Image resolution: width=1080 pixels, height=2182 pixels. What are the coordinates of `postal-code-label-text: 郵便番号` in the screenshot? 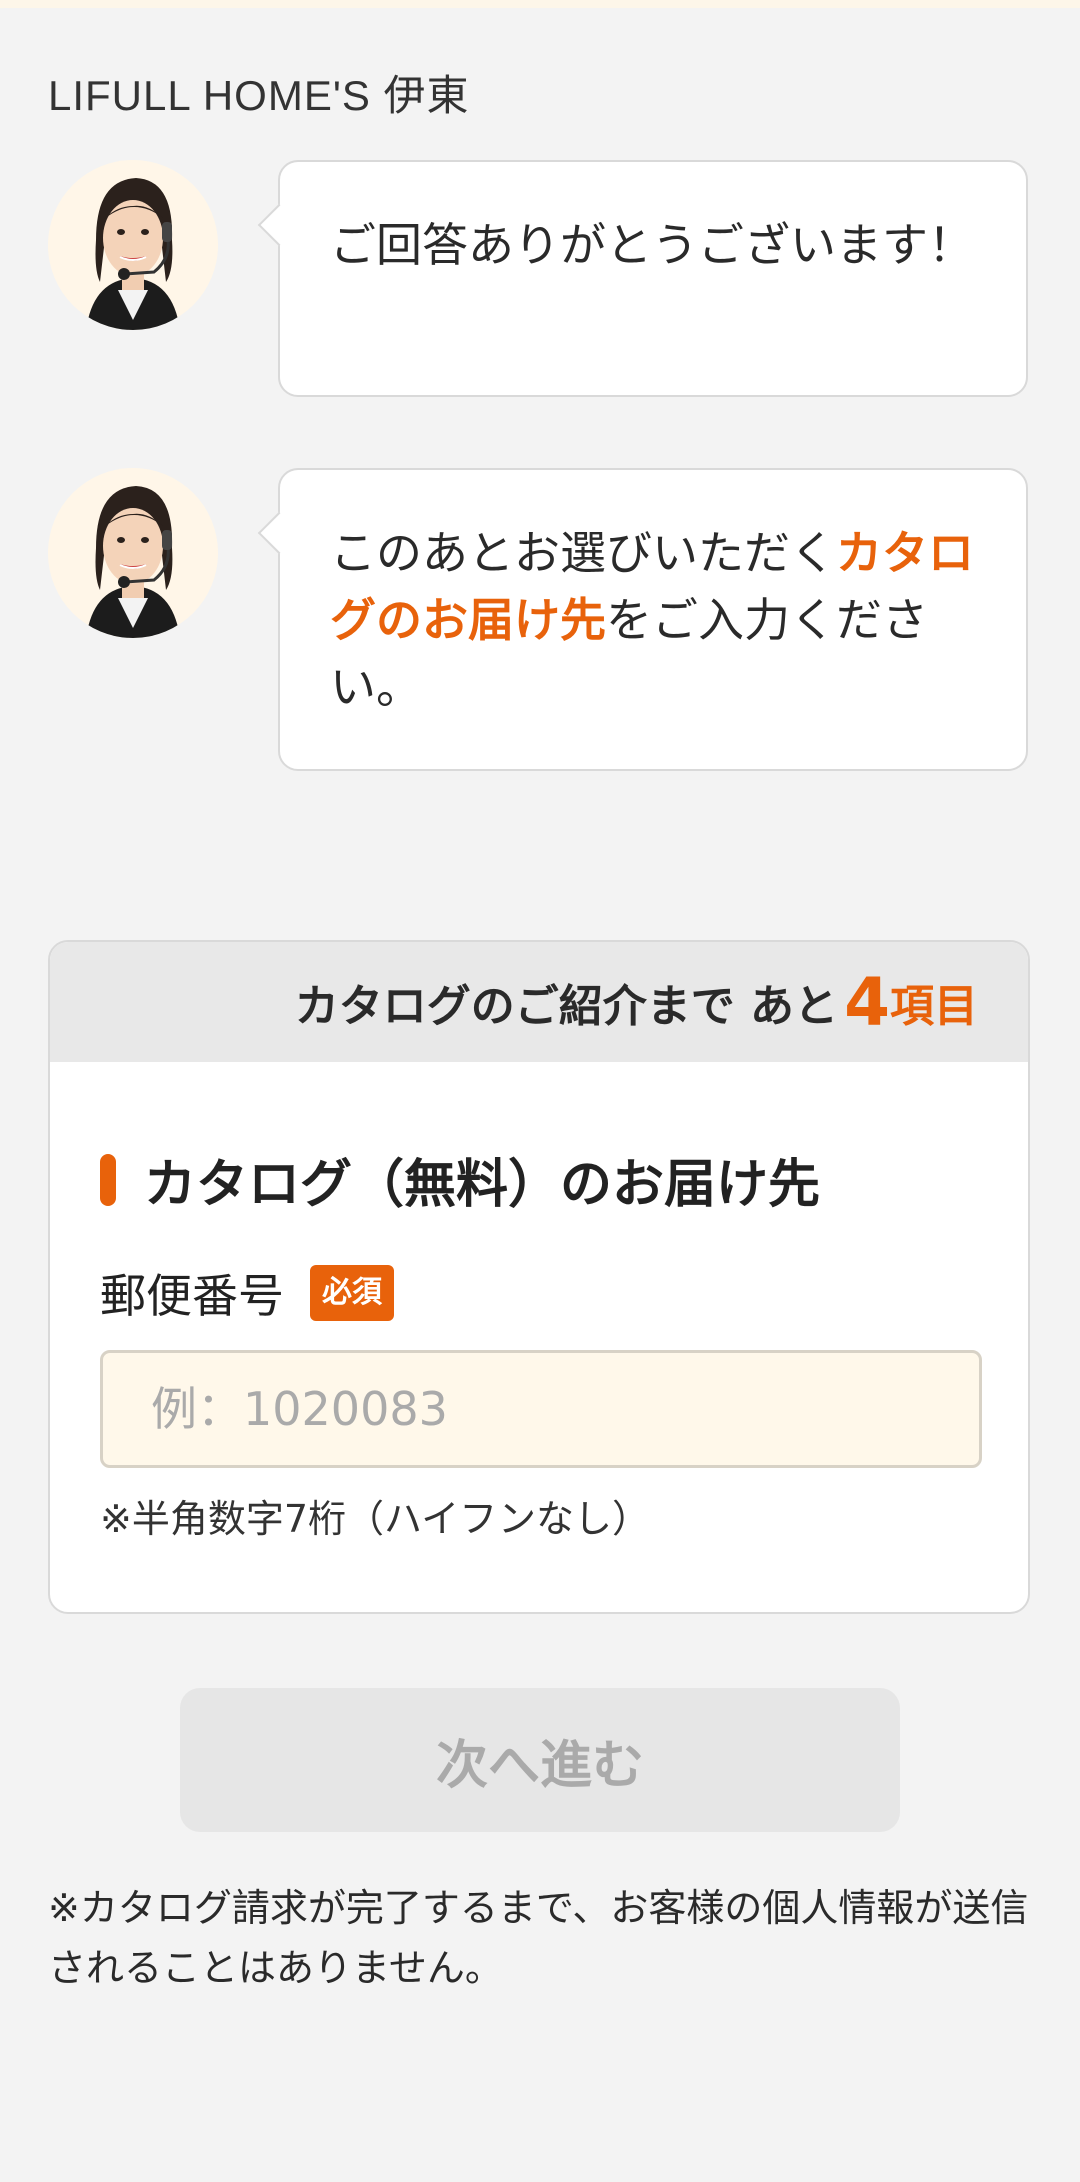 It's located at (192, 1296).